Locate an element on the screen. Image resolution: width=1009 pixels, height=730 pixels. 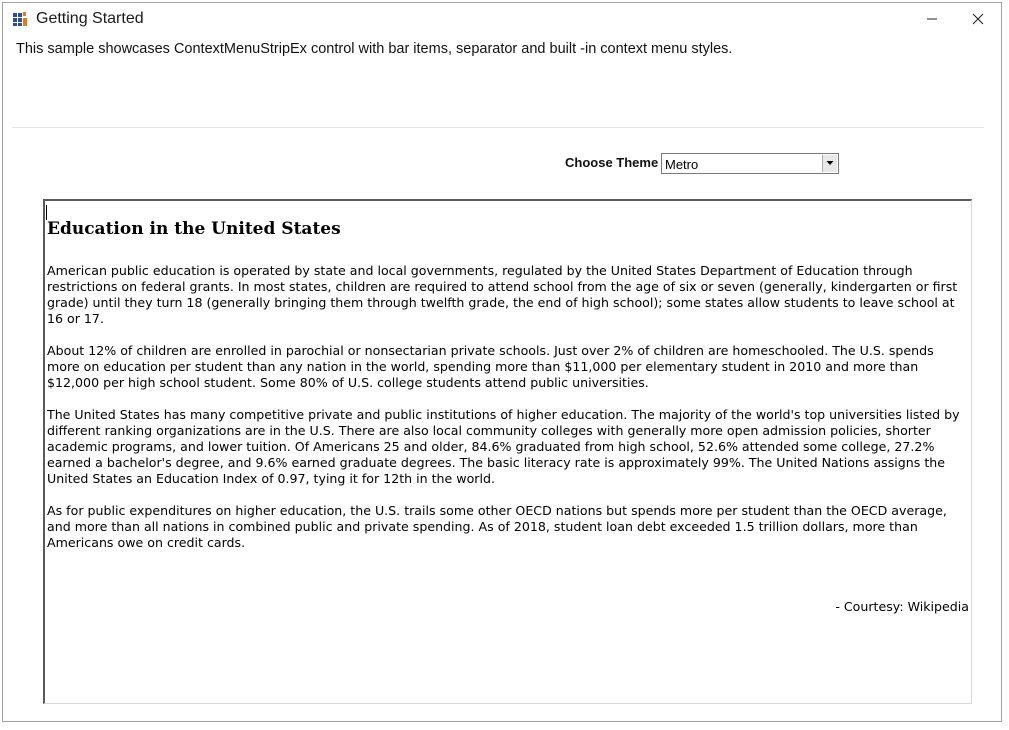
section-divider is located at coordinates (498, 127).